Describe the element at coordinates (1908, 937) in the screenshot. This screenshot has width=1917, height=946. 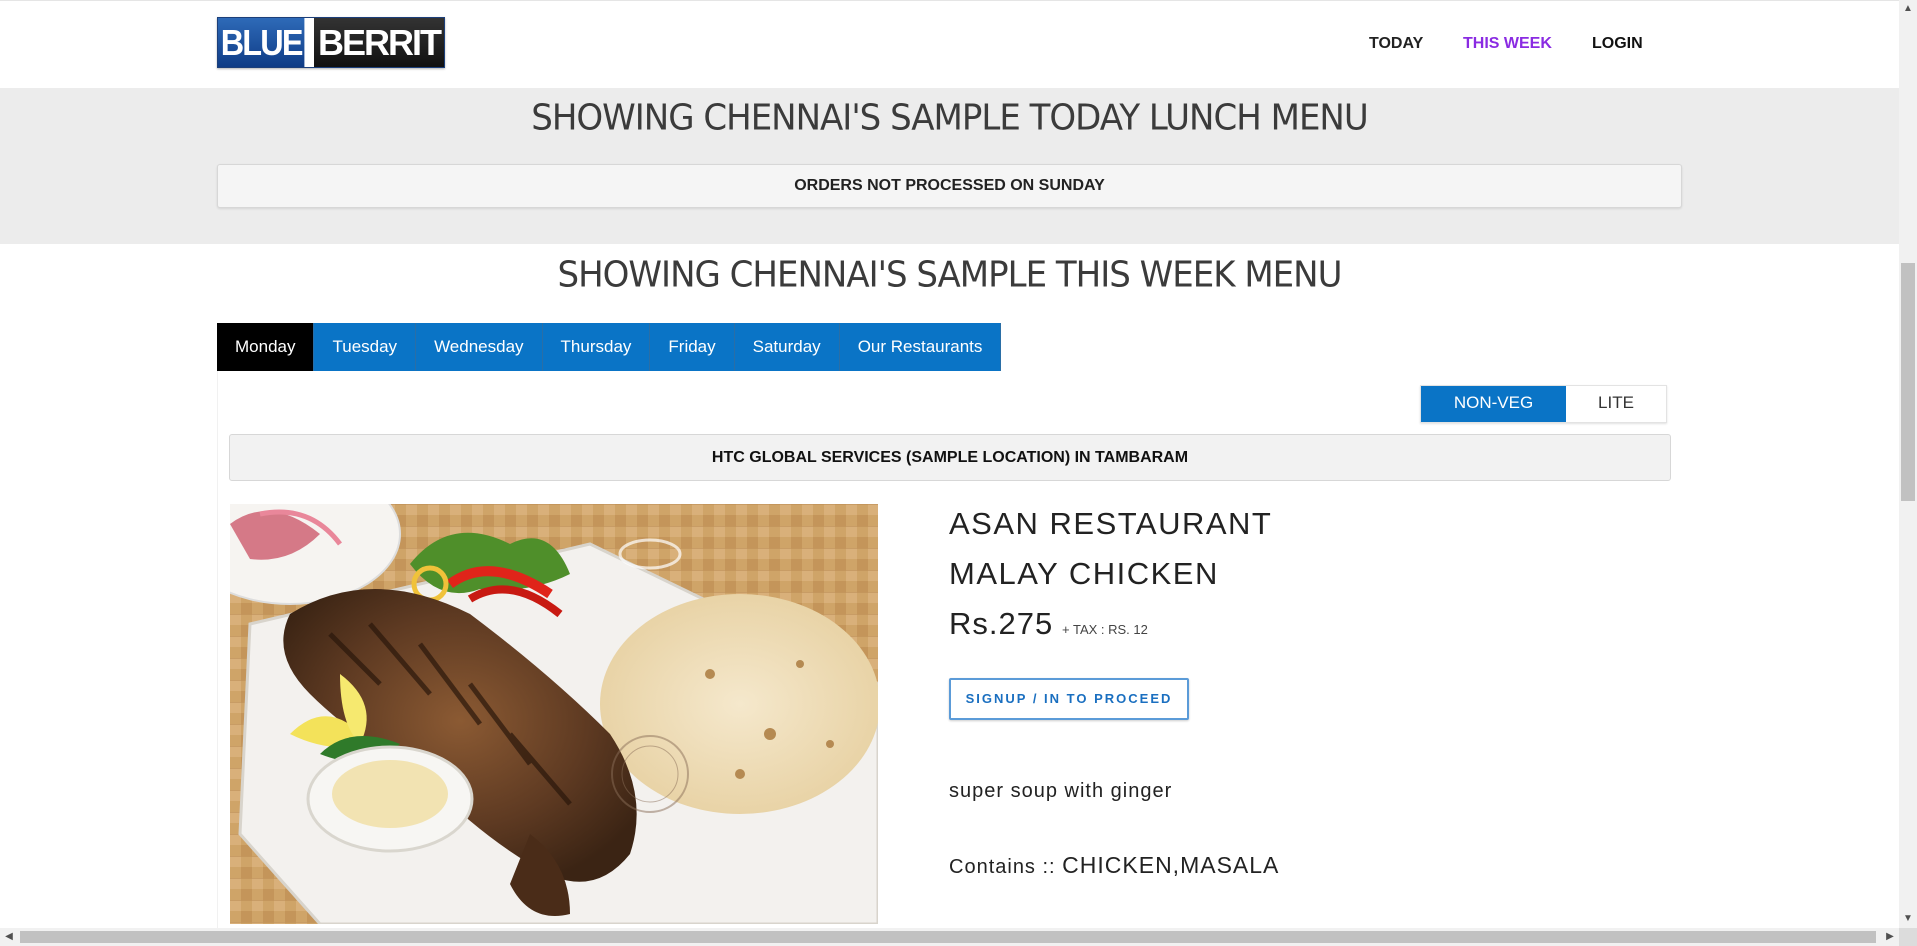
I see `scrollbar-corner` at that location.